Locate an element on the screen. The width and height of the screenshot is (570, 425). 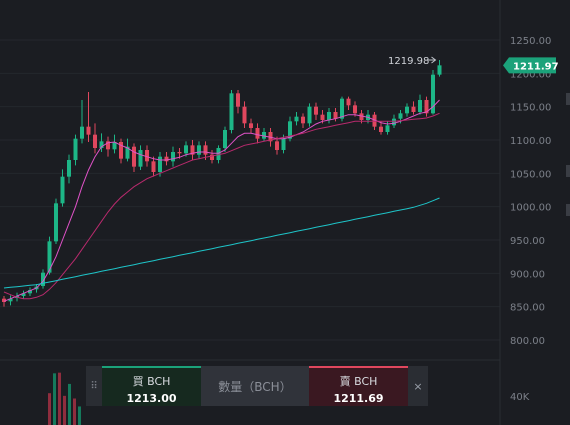
high-price-annotation: 1219.98 is located at coordinates (408, 61).